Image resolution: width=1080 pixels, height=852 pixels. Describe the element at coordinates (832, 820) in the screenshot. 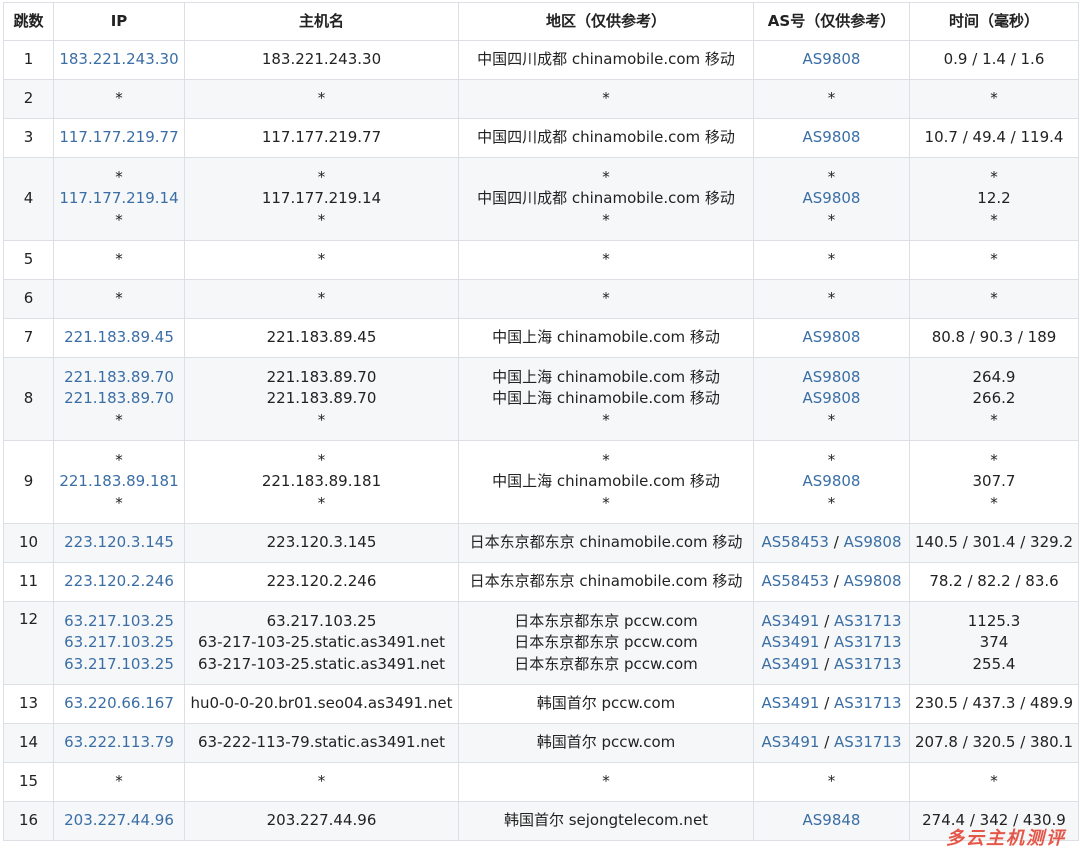

I see `asn-link: AS9848` at that location.